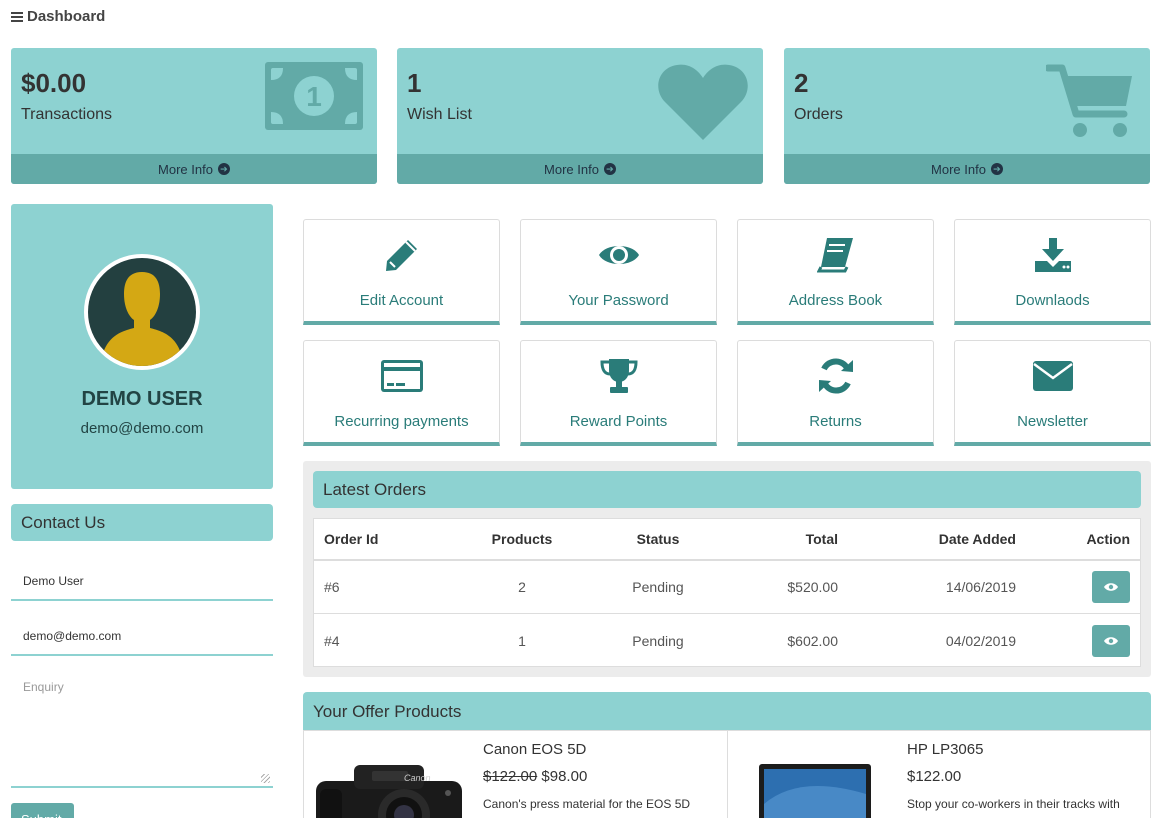 The image size is (1161, 818). What do you see at coordinates (66, 114) in the screenshot?
I see `stat-label: Transactions` at bounding box center [66, 114].